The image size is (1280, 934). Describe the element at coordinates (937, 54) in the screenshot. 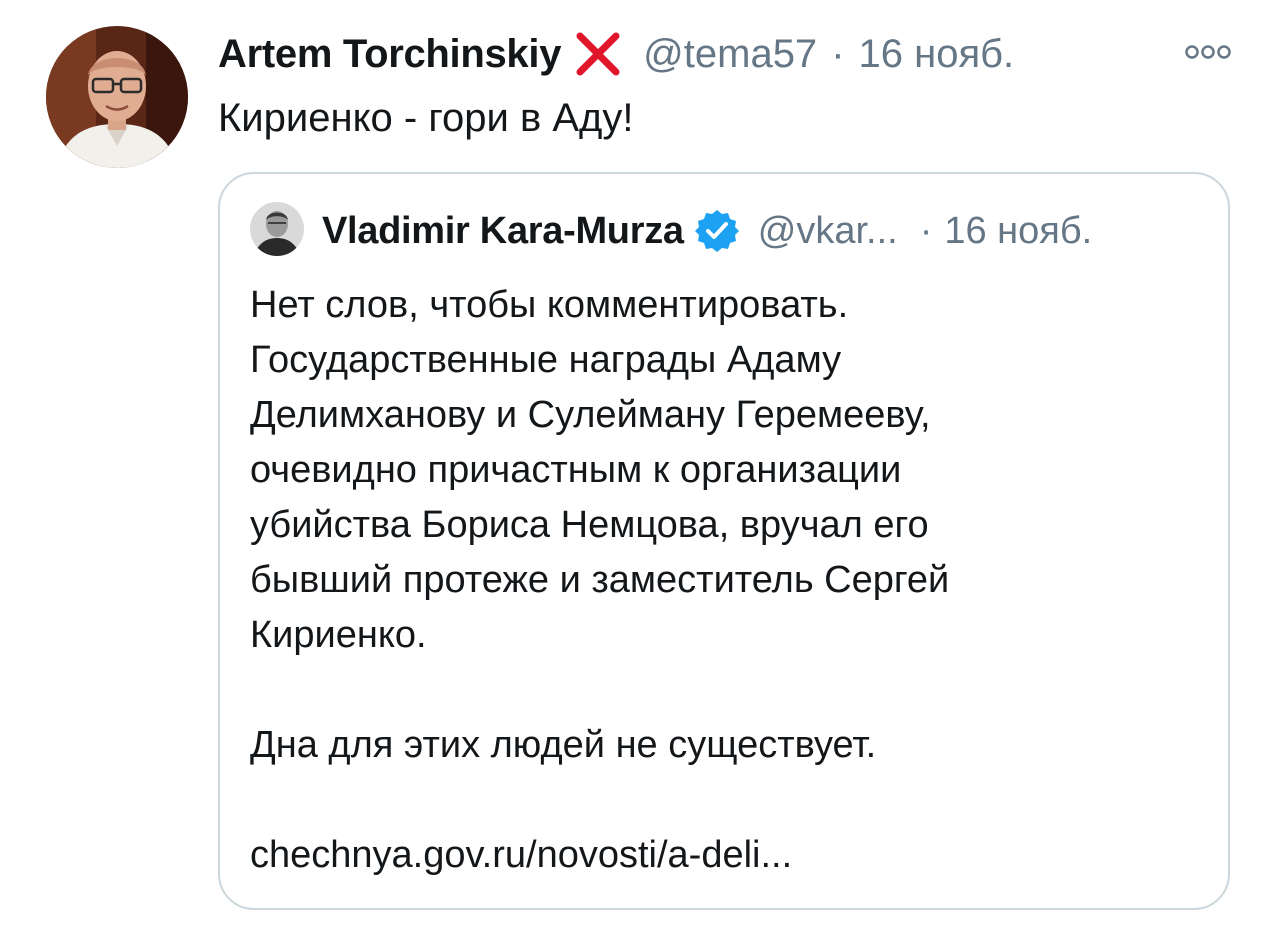

I see `tweet-date: 16 нояб.` at that location.